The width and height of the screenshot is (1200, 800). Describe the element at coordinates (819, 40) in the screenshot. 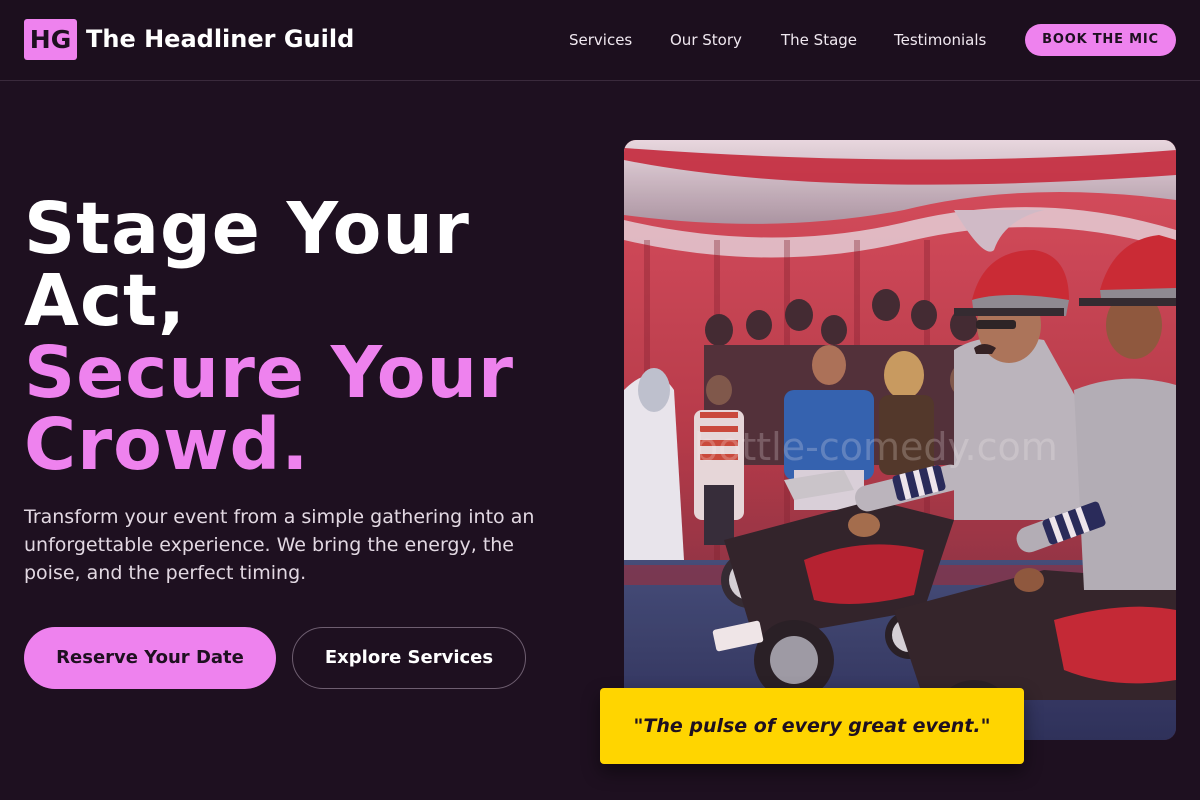

I see `nav-link-the-stage: The Stage` at that location.